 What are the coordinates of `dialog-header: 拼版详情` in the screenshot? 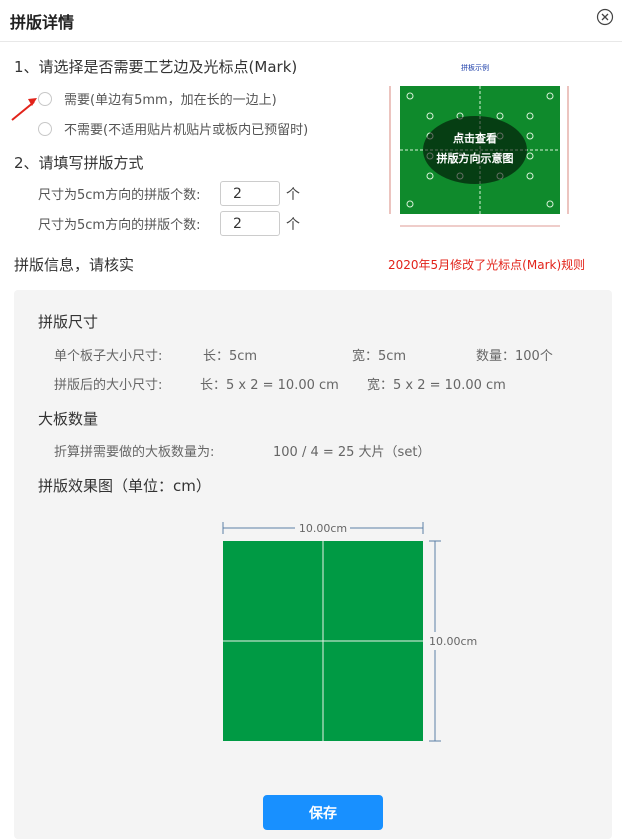 It's located at (311, 21).